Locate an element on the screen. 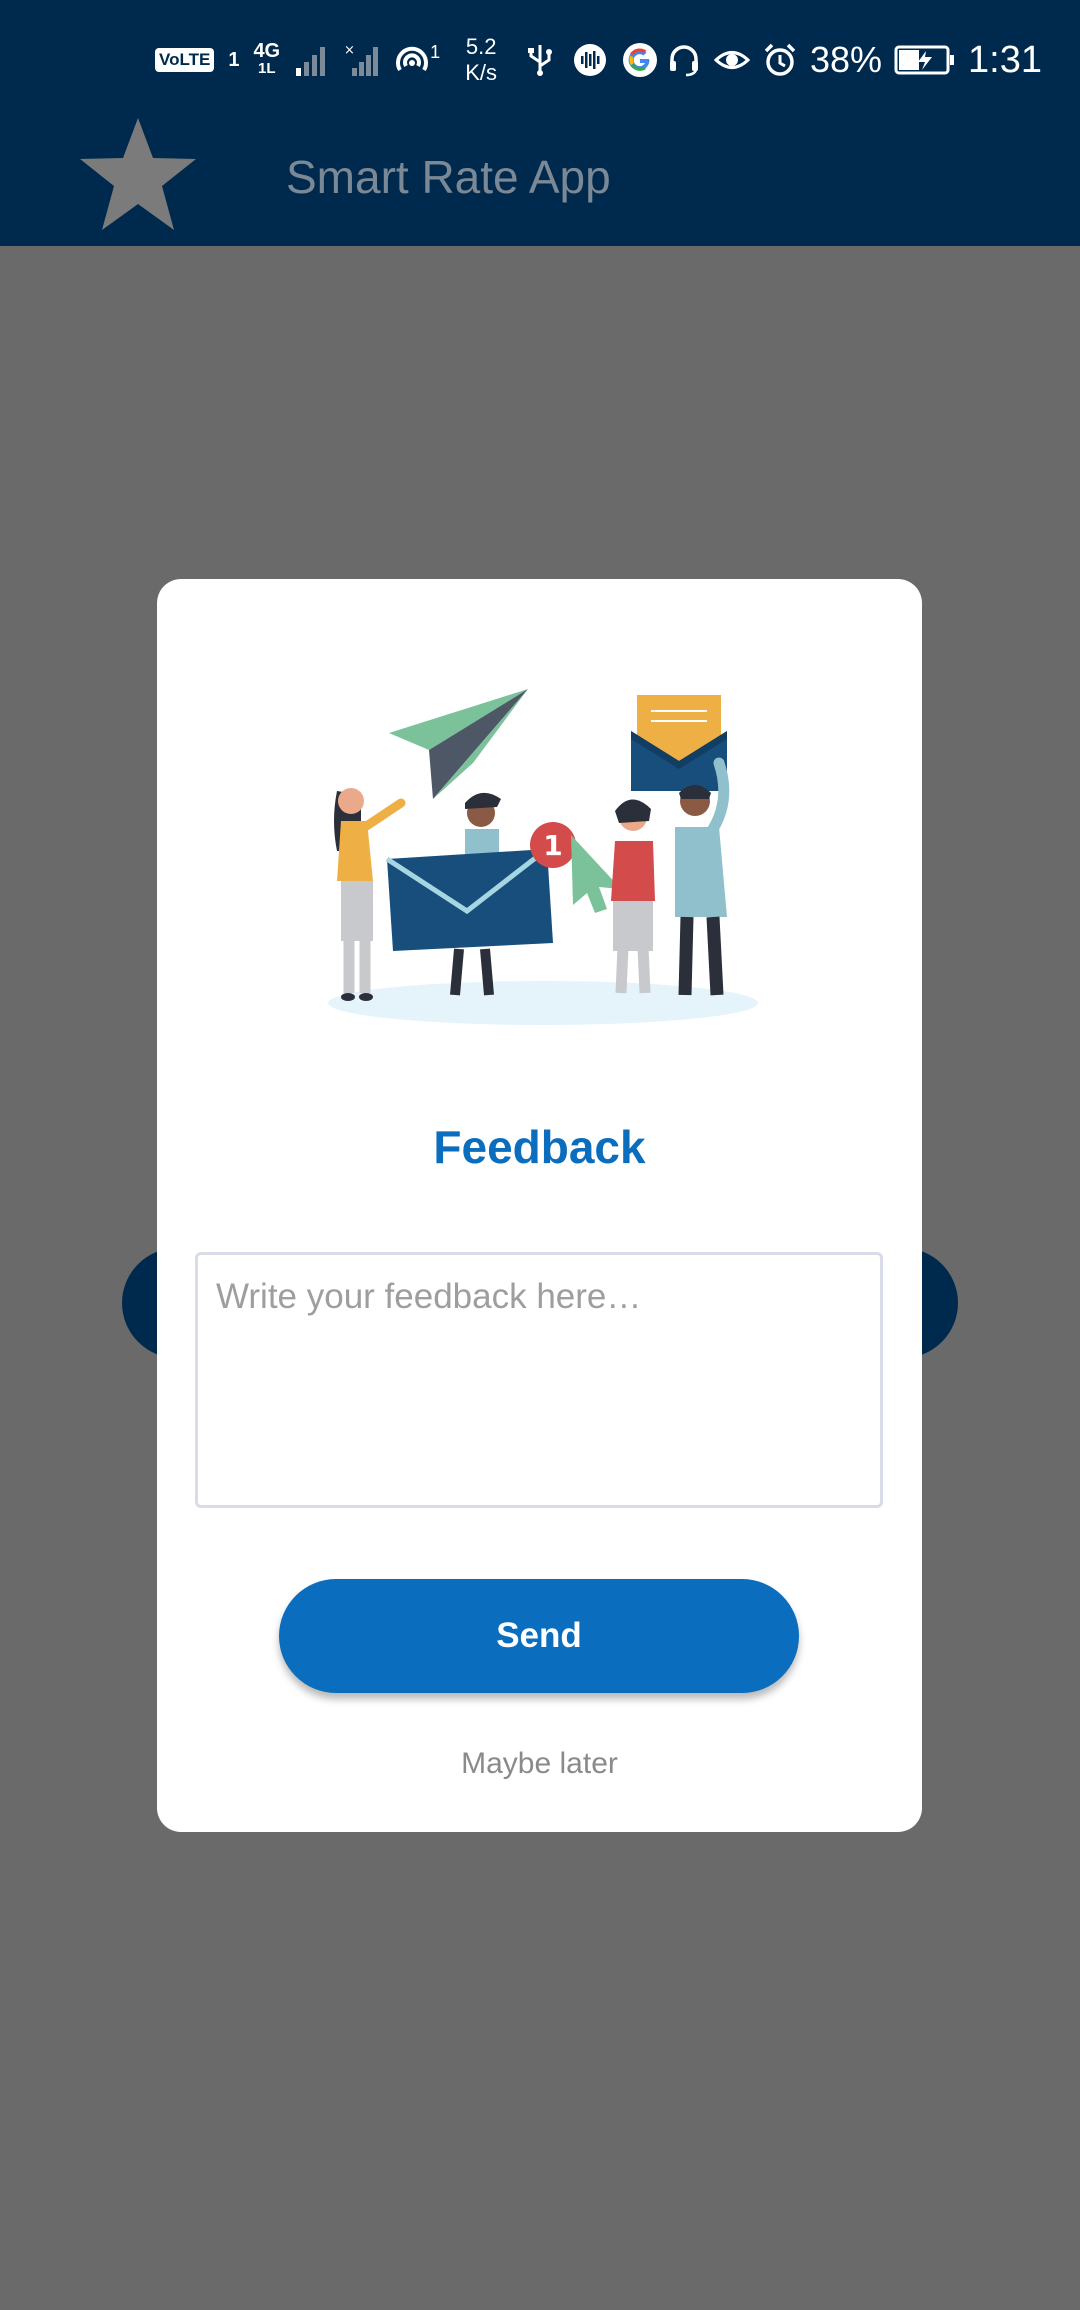 This screenshot has width=1080, height=2310. usb-icon is located at coordinates (540, 60).